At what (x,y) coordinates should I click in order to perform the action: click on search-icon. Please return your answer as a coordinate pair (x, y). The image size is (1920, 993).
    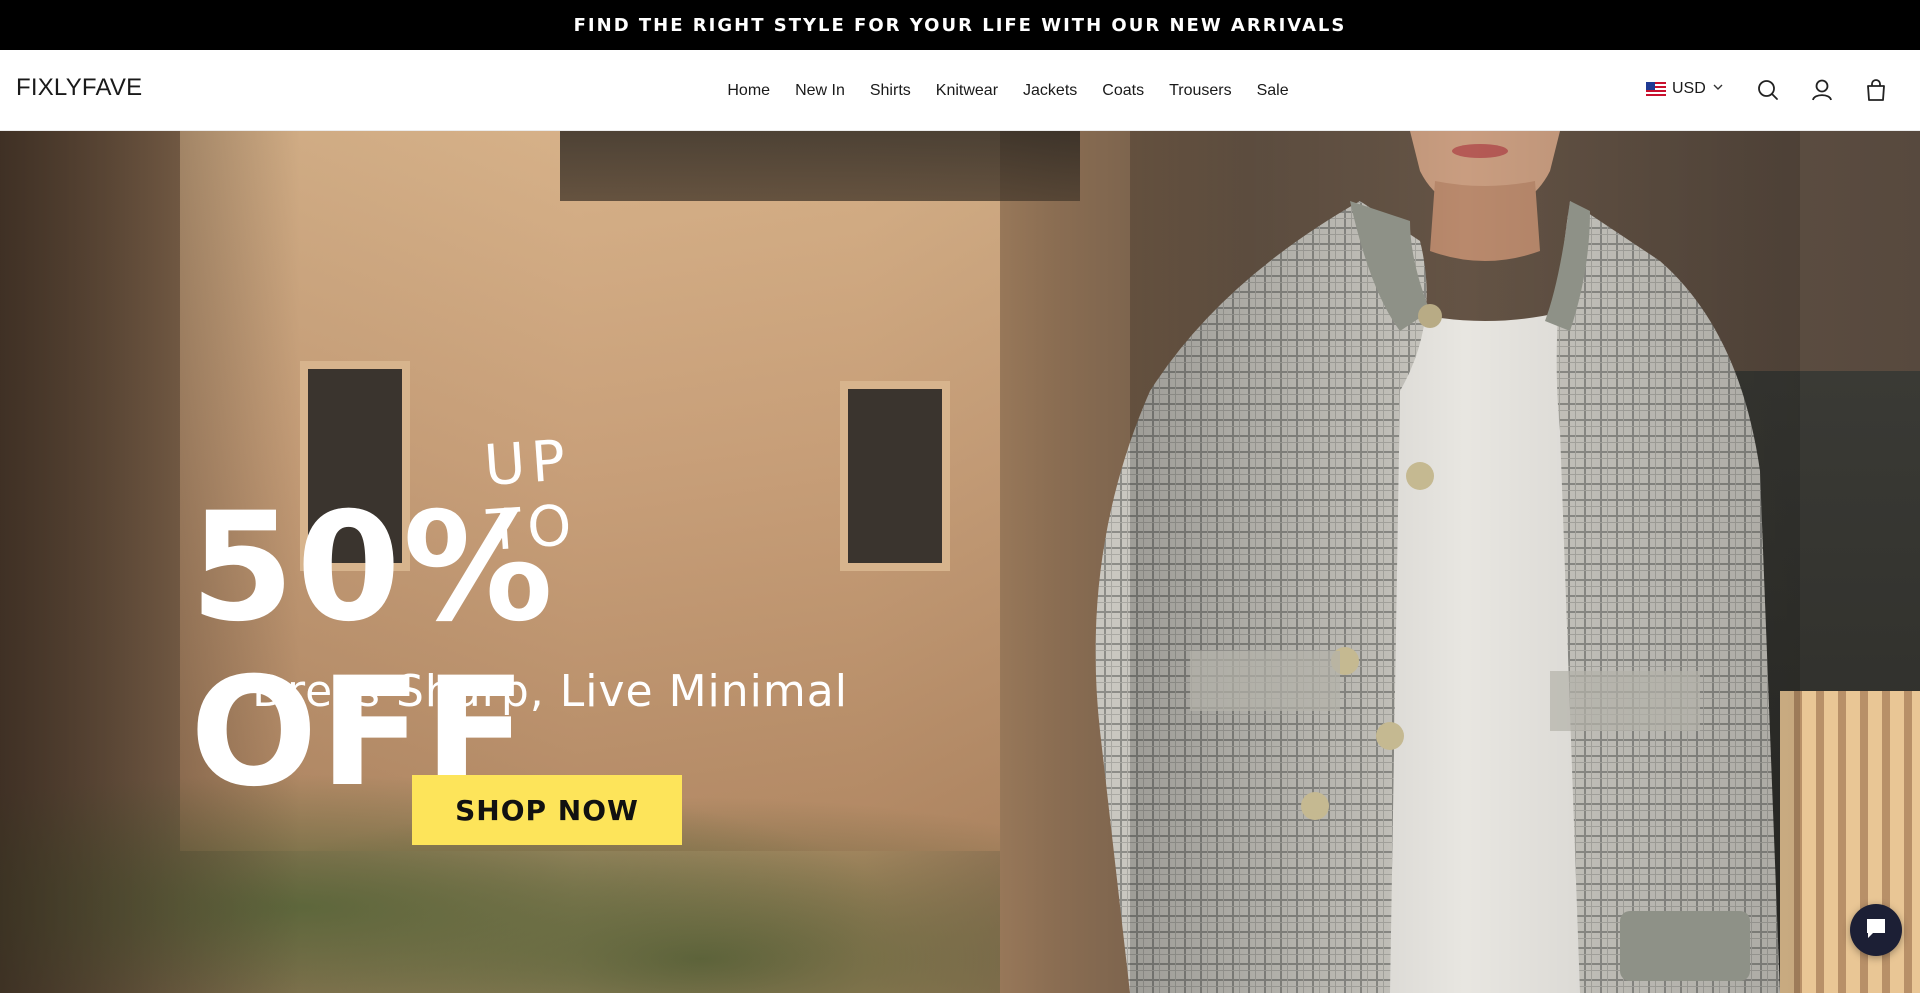
    Looking at the image, I should click on (1768, 90).